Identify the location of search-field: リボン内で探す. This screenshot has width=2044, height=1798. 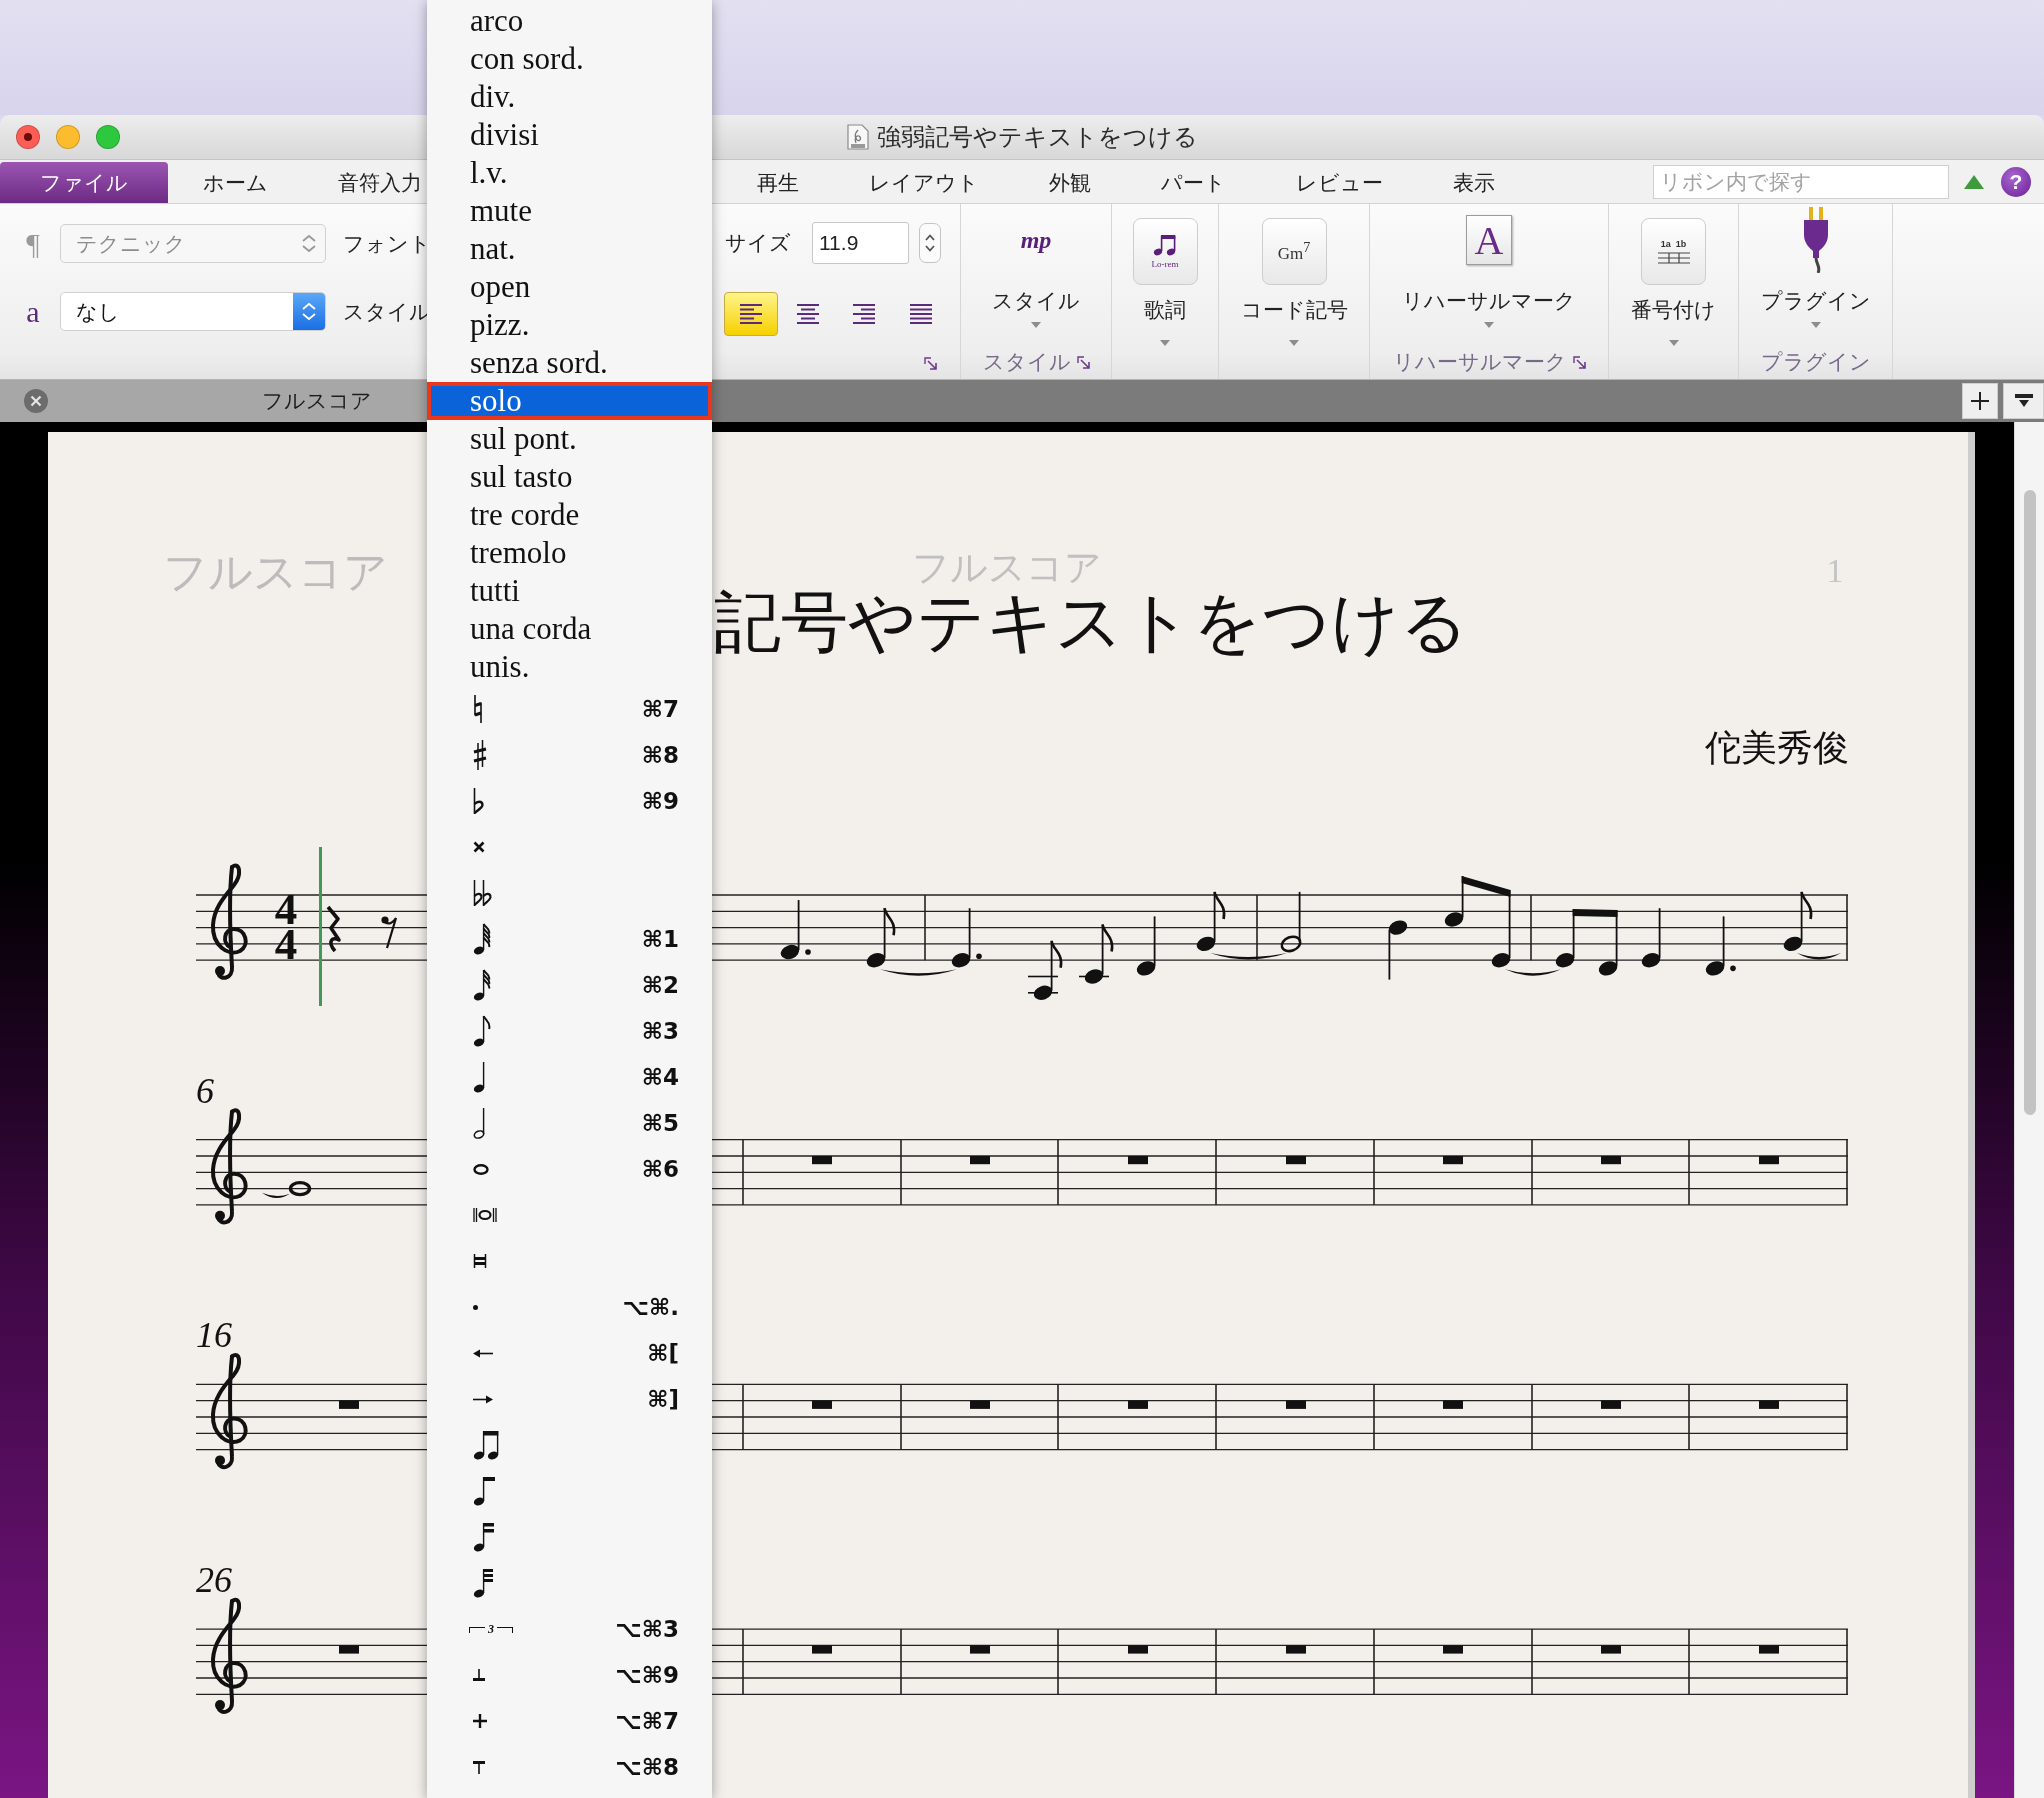
(1801, 181).